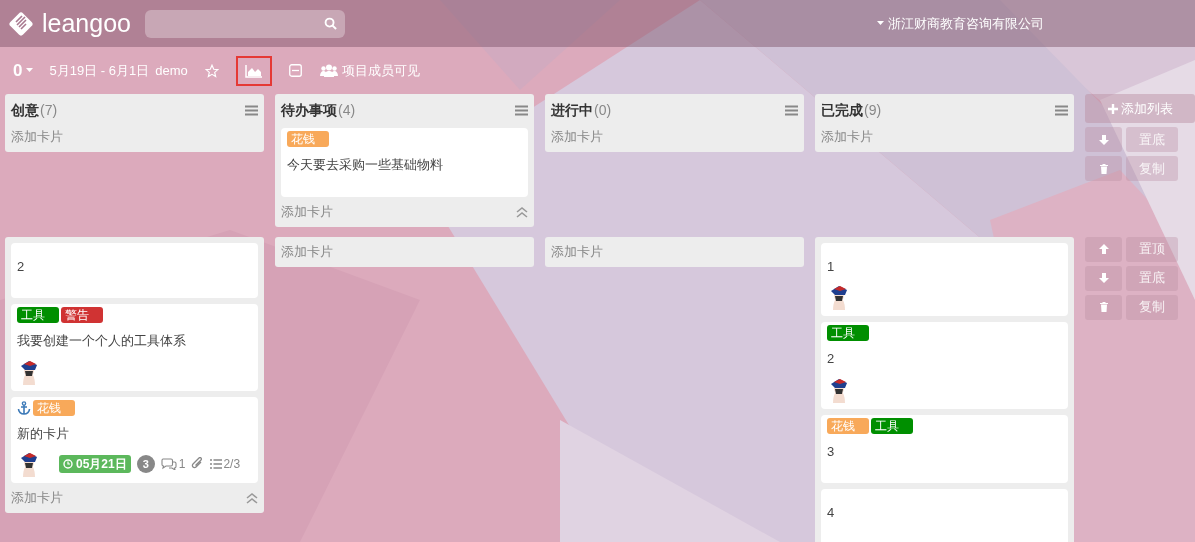 This screenshot has height=542, width=1195. I want to click on card: 2, so click(134, 270).